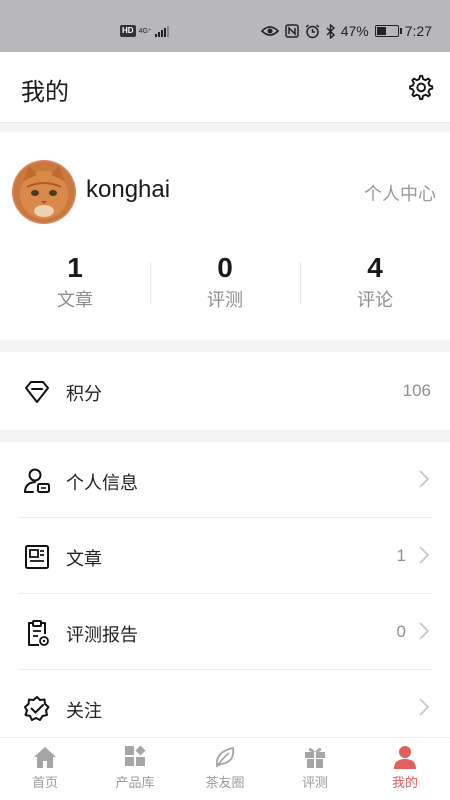 The image size is (450, 800). What do you see at coordinates (401, 555) in the screenshot?
I see `menu-item-value: 1` at bounding box center [401, 555].